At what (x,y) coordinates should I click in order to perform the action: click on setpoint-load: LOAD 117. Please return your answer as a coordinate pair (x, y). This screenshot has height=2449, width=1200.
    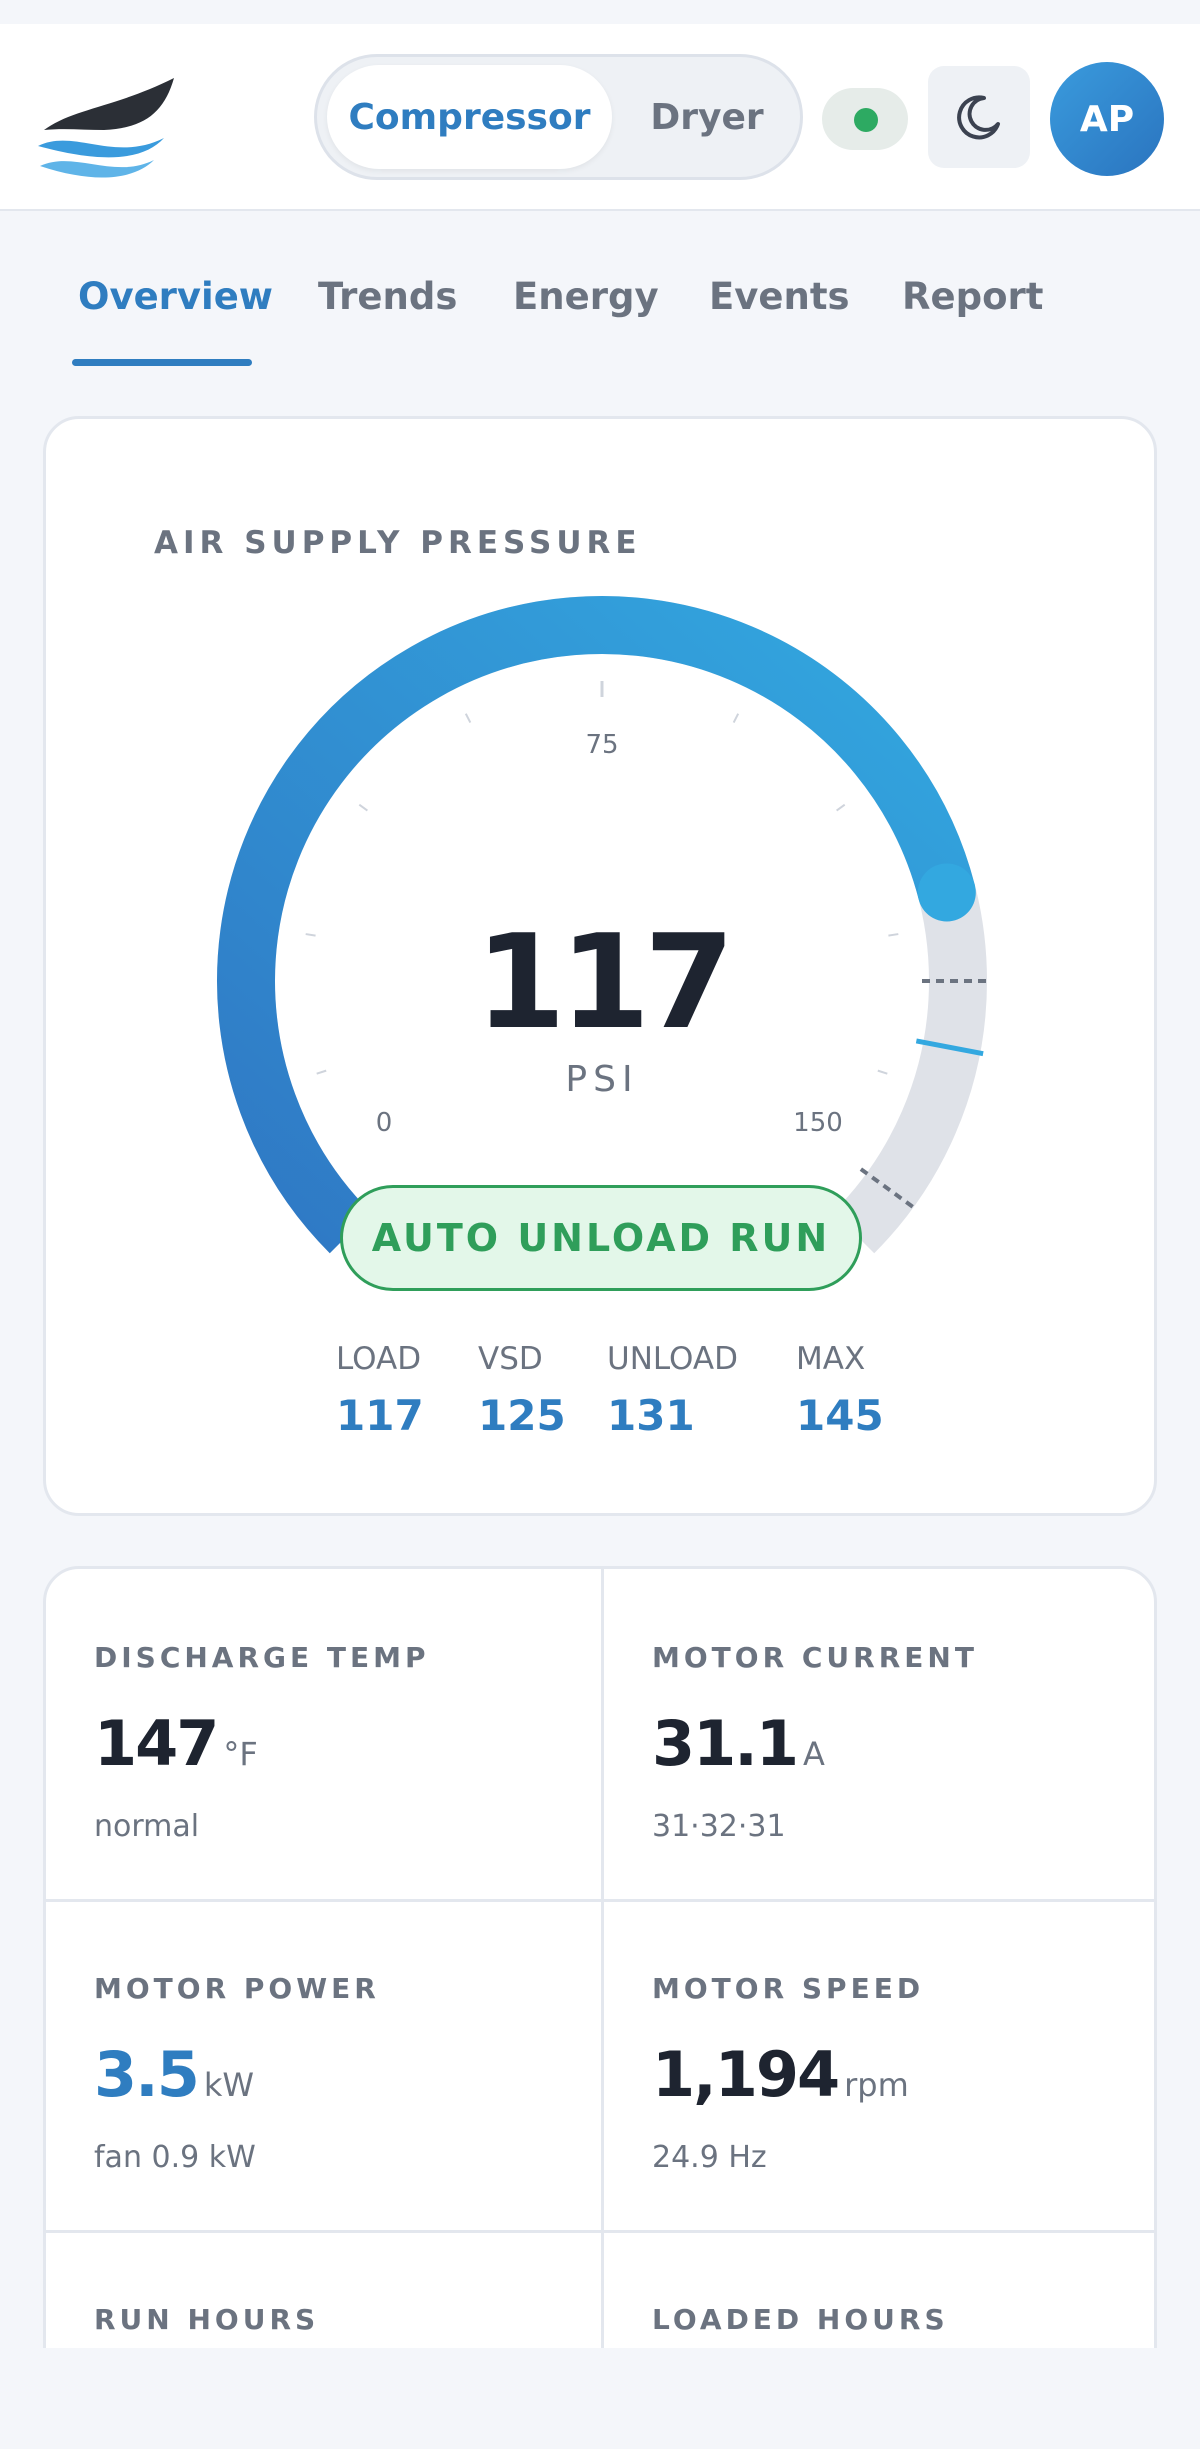
    Looking at the image, I should click on (380, 1390).